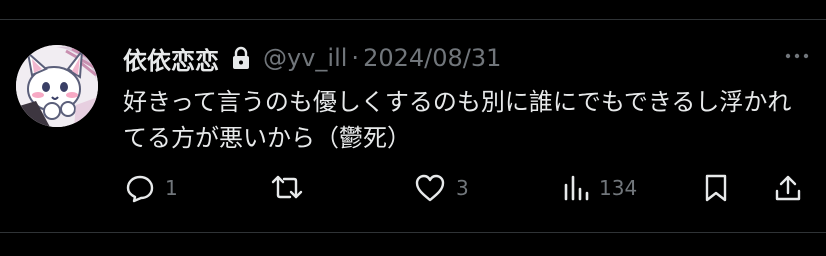  I want to click on retweet-icon, so click(287, 187).